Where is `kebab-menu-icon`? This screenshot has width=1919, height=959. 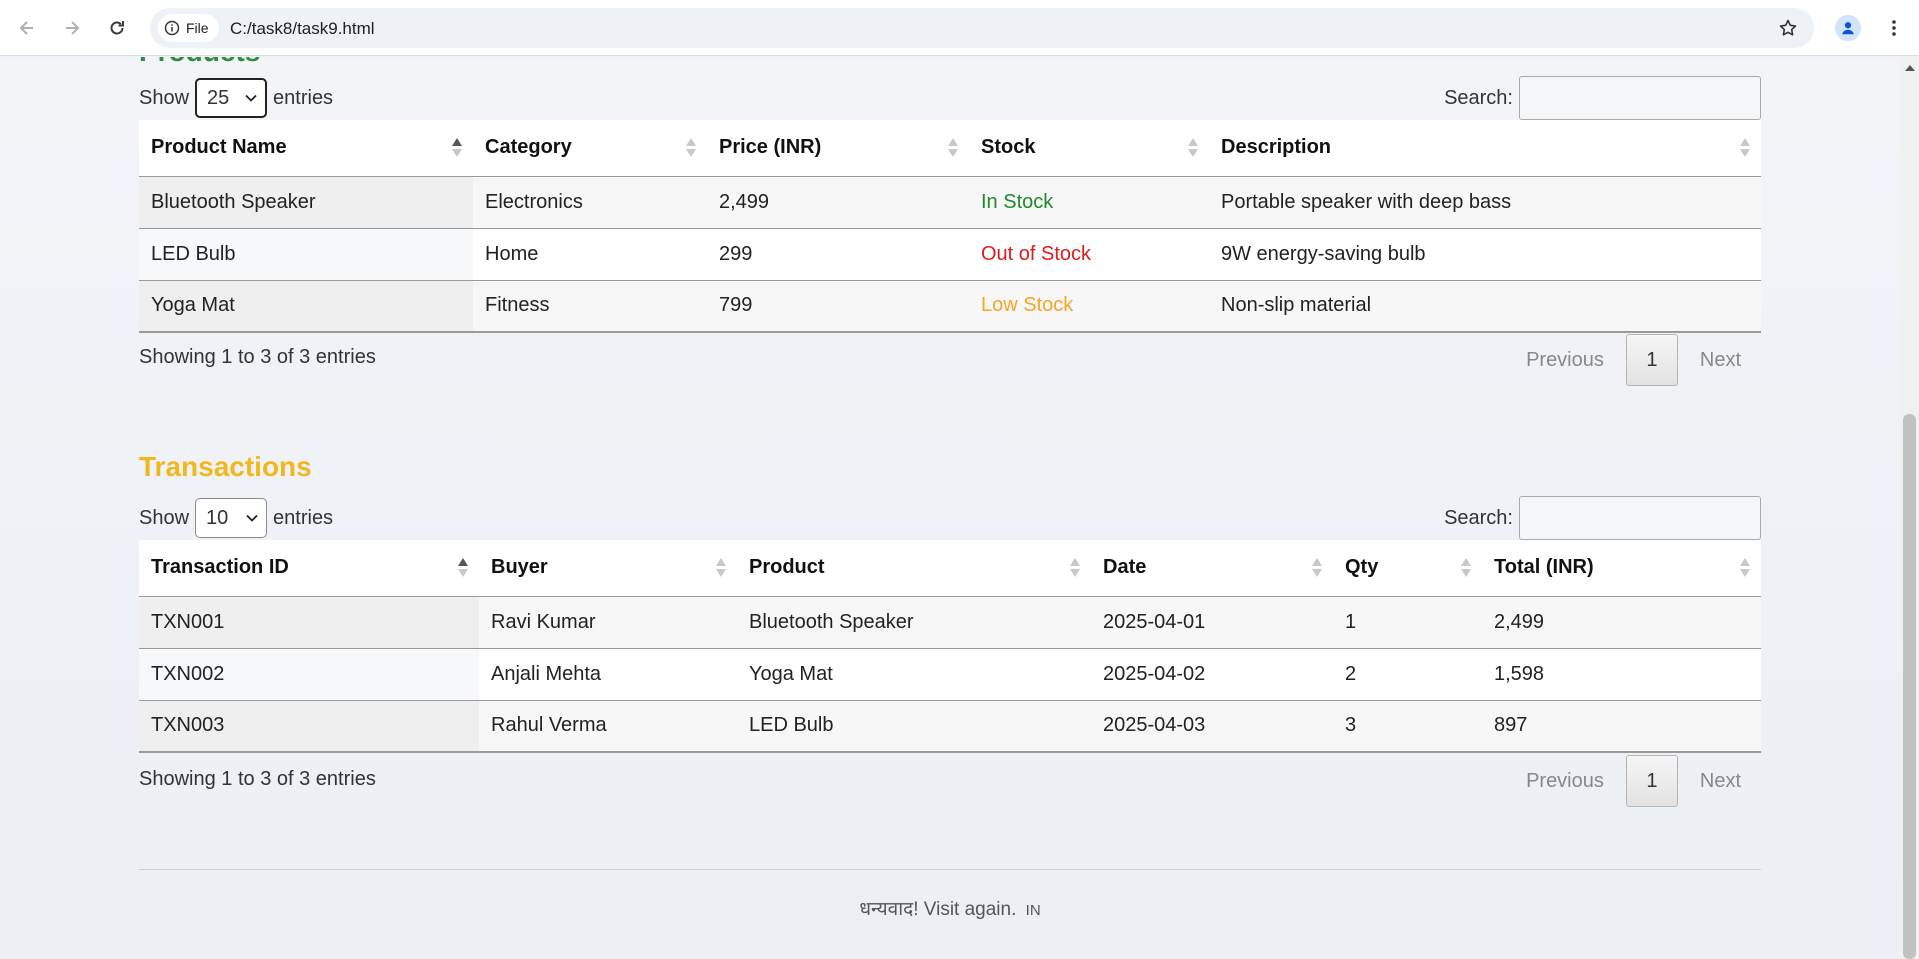 kebab-menu-icon is located at coordinates (1894, 28).